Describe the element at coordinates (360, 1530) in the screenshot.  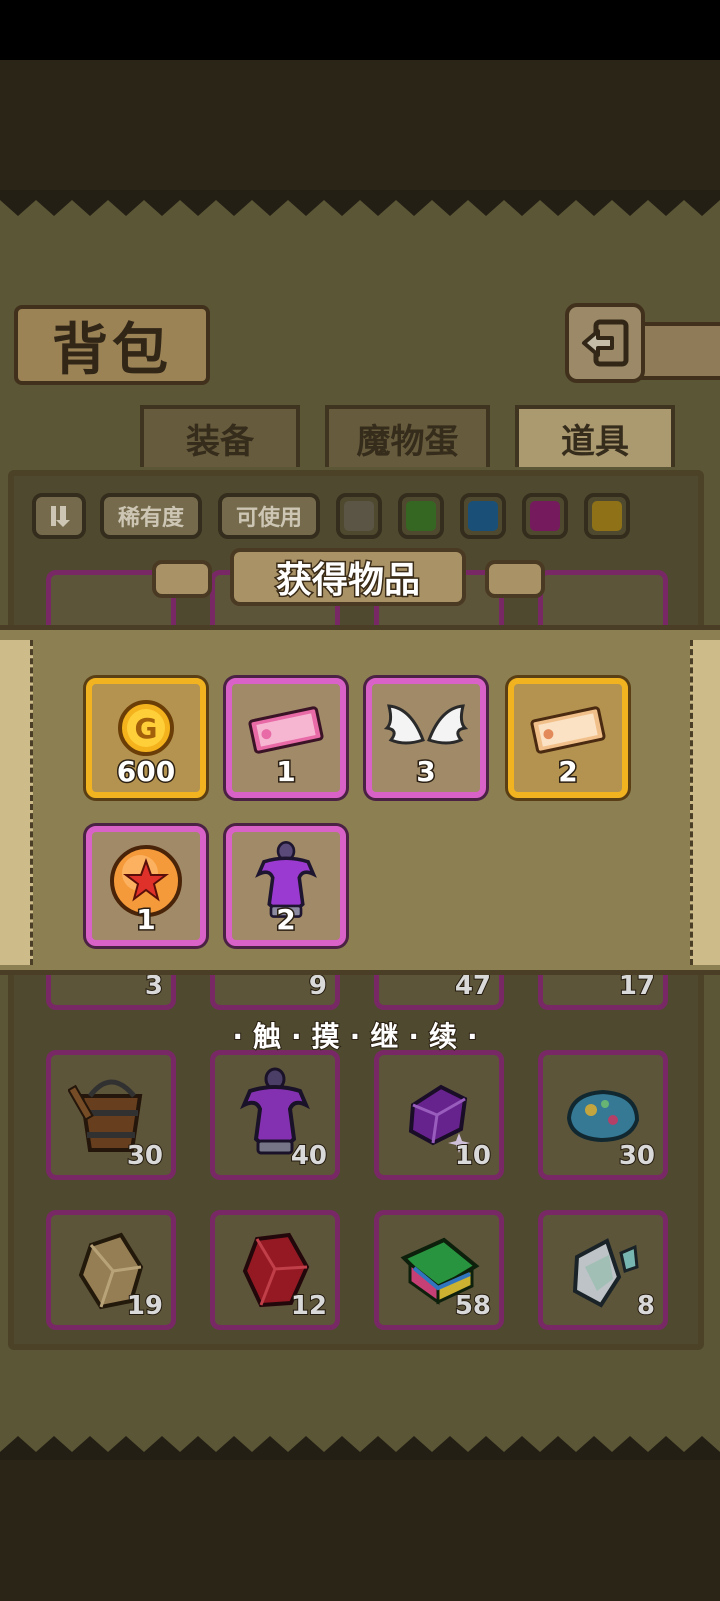
I see `background-bottom` at that location.